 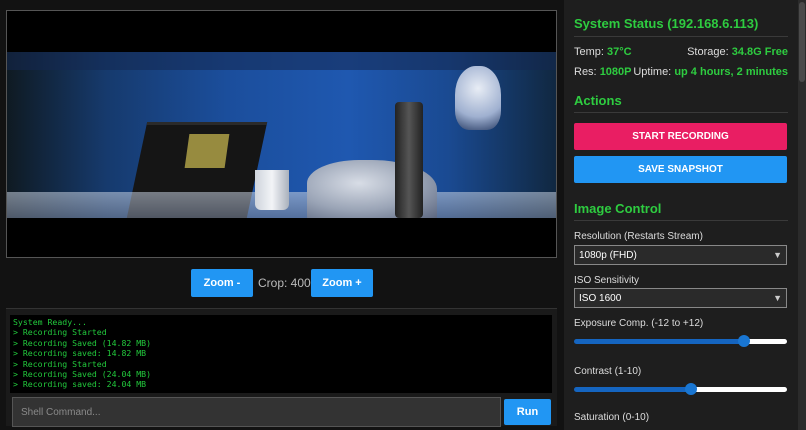 What do you see at coordinates (409, 160) in the screenshot?
I see `scene-bottle` at bounding box center [409, 160].